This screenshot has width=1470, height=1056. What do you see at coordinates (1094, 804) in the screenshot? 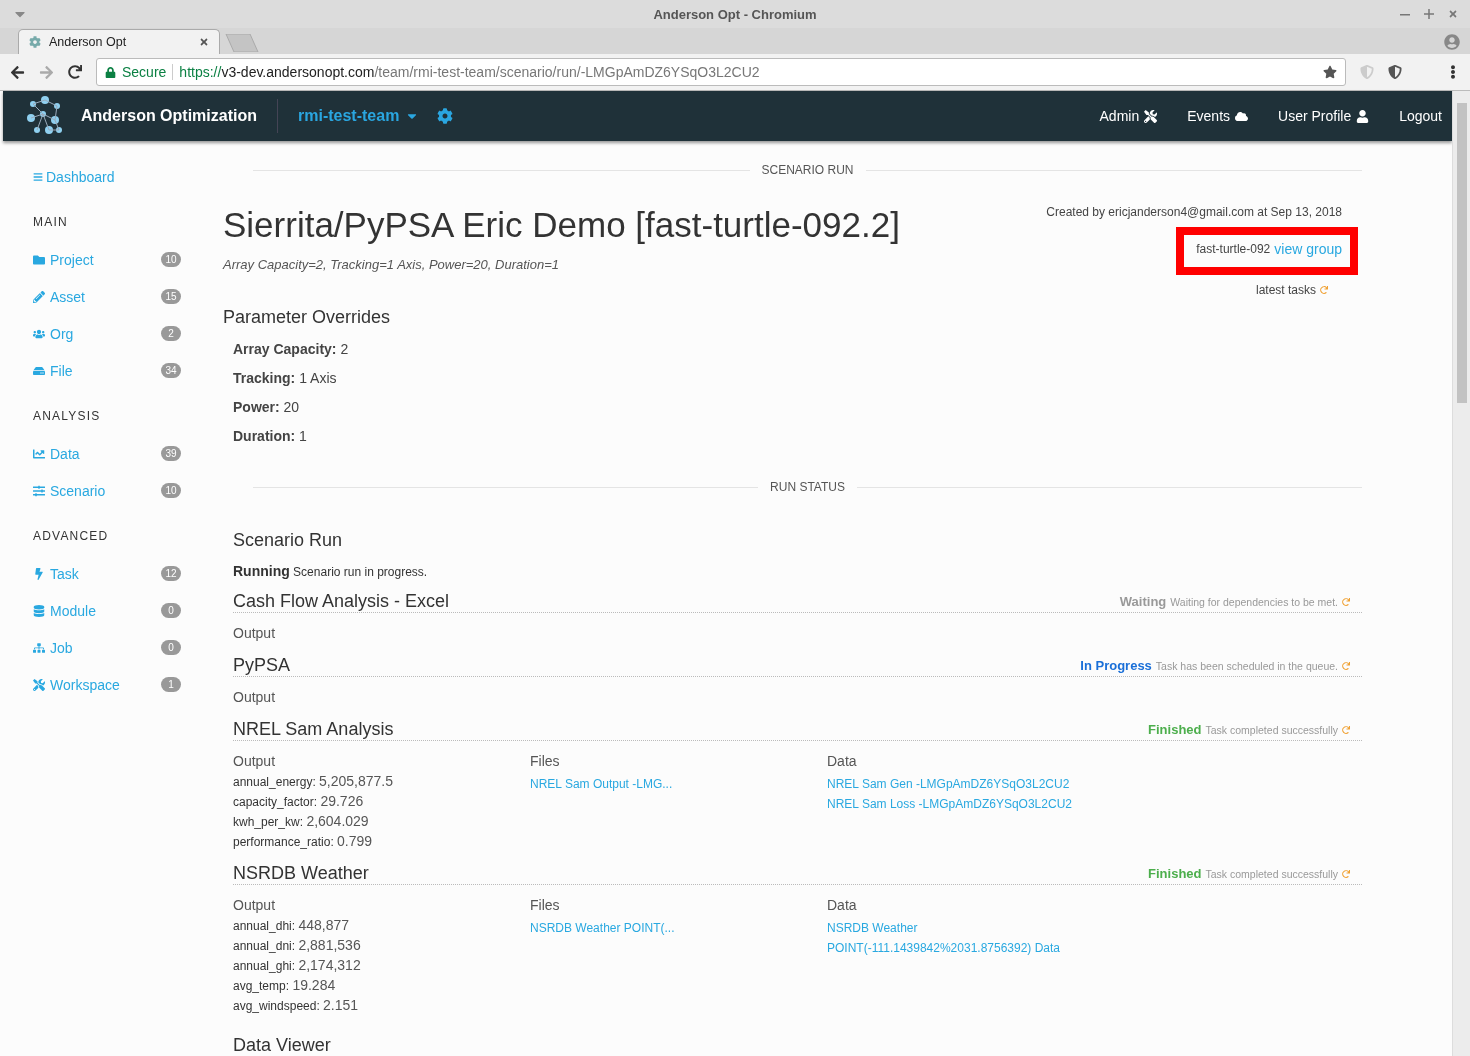
I see `data-link: NREL Sam Loss -LMGpAmDZ6YSqO3L2CU2` at bounding box center [1094, 804].